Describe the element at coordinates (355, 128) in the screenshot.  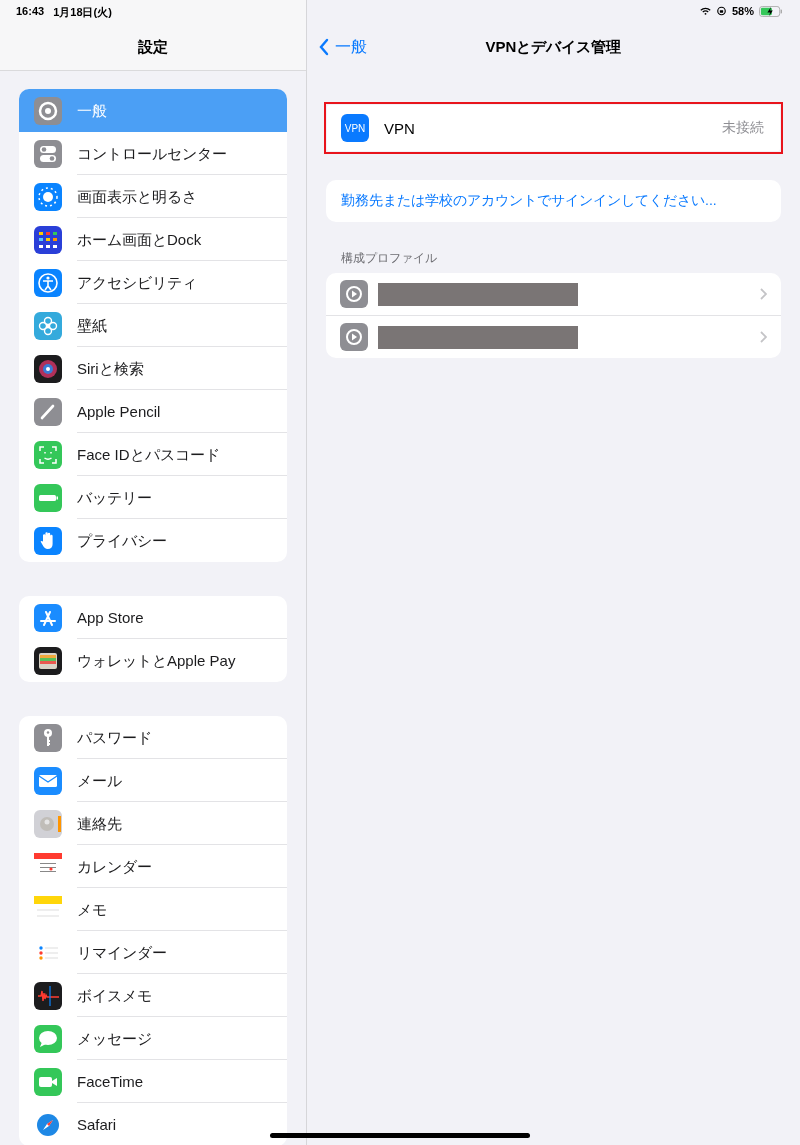
I see `vpn-badge: VPN` at that location.